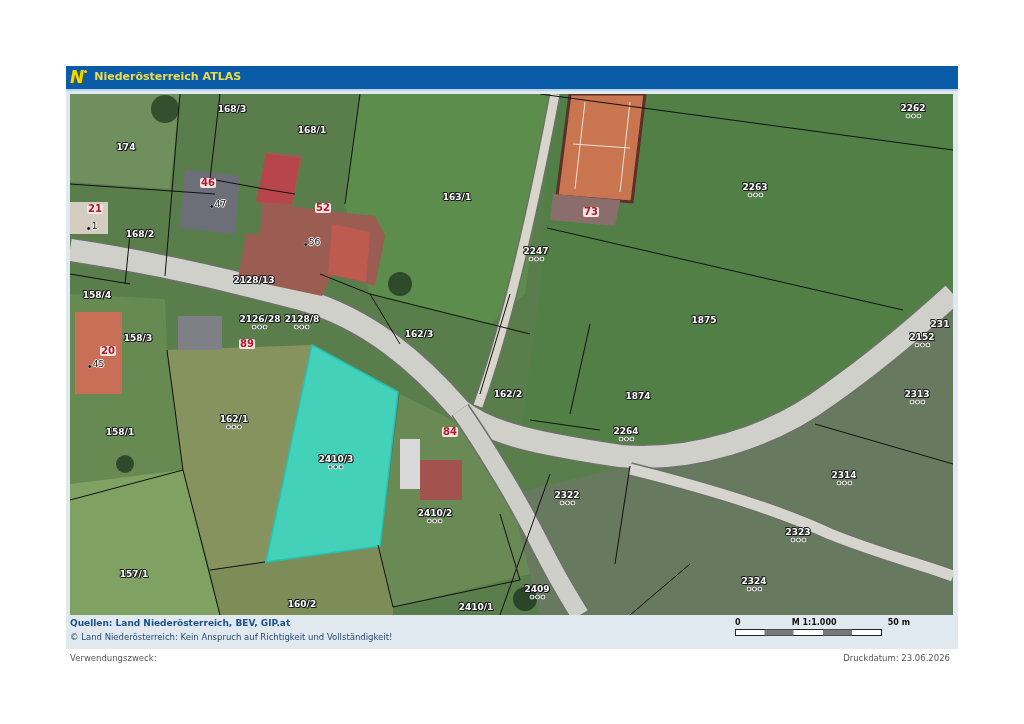 The image size is (1024, 724). I want to click on purpose-label: Verwendungszweck:, so click(113, 658).